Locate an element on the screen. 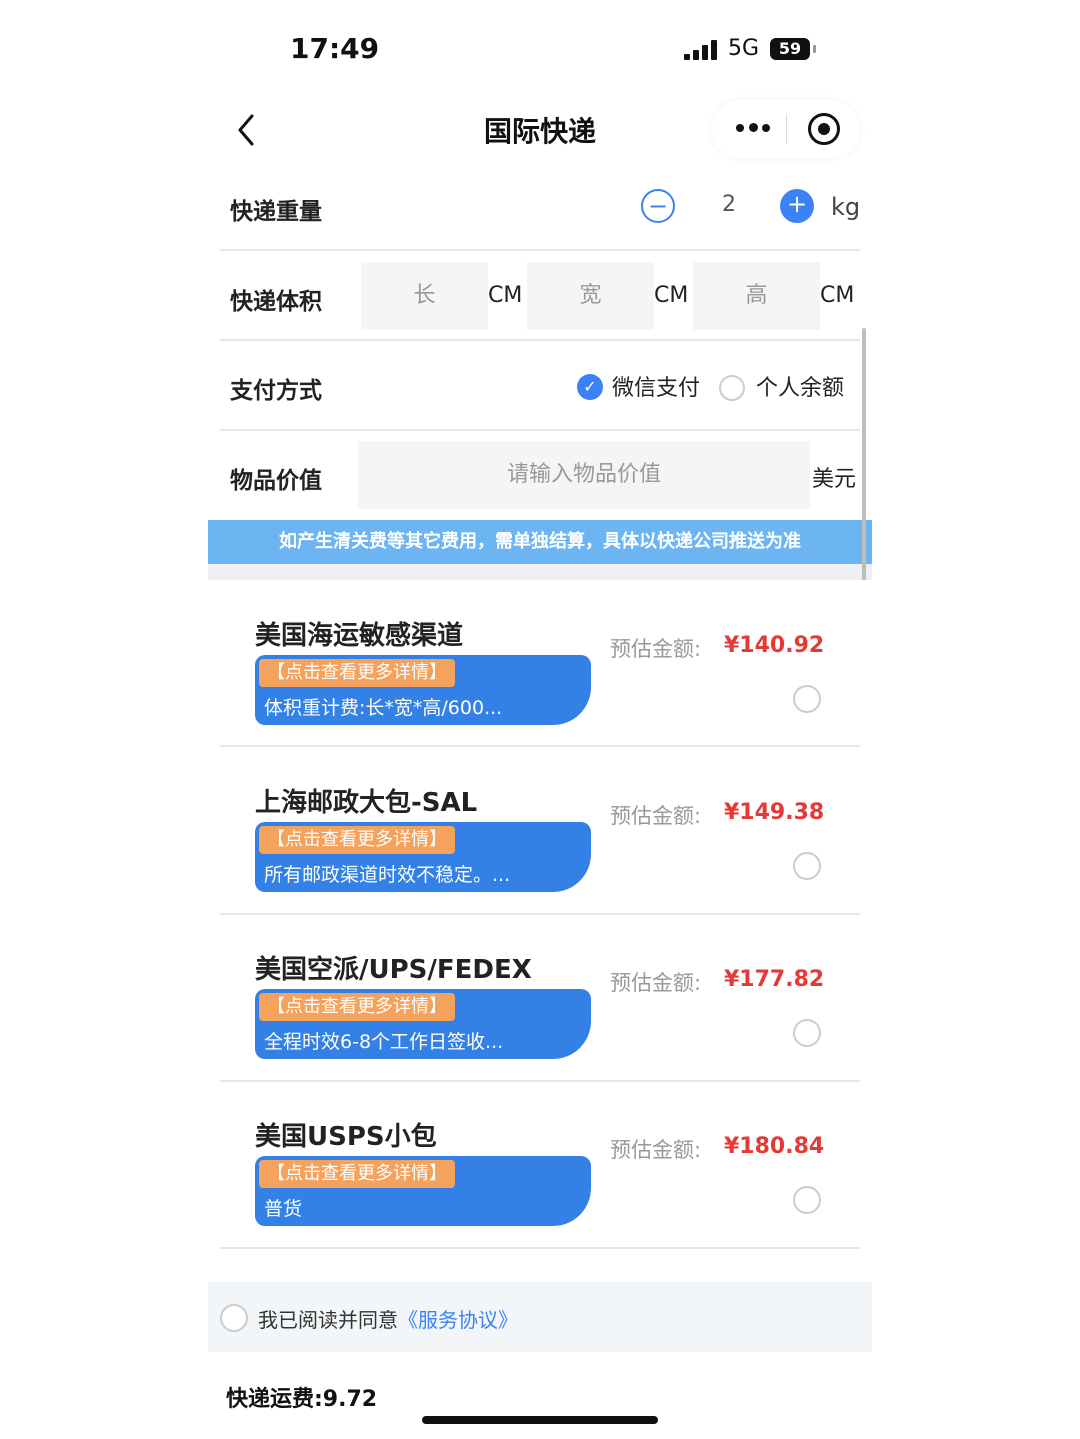 This screenshot has width=1080, height=1439. volume-label: 快递体积 is located at coordinates (276, 302).